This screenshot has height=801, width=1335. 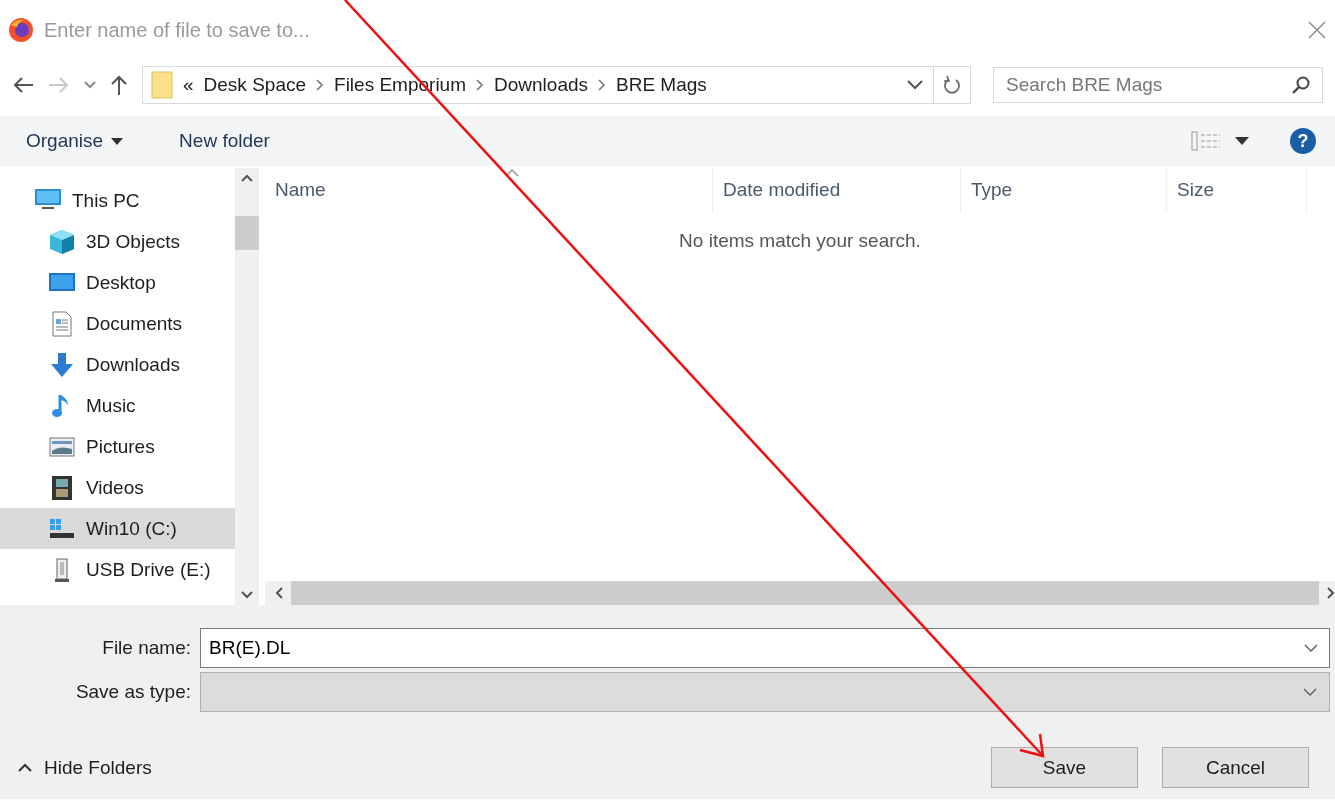 I want to click on scroll-up-icon, so click(x=247, y=178).